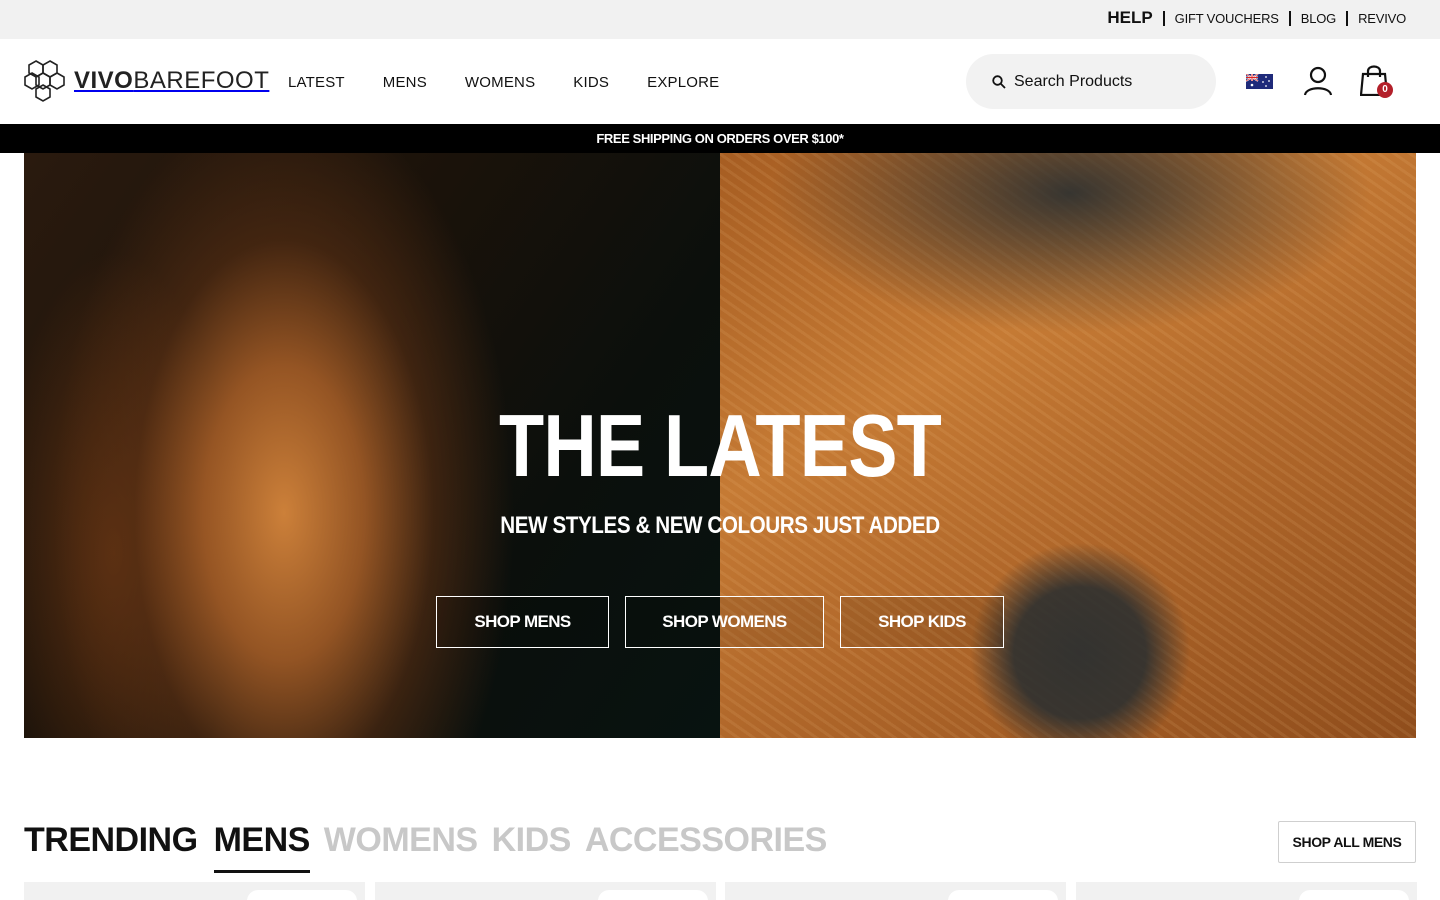  I want to click on trending-heading: TRENDING, so click(111, 840).